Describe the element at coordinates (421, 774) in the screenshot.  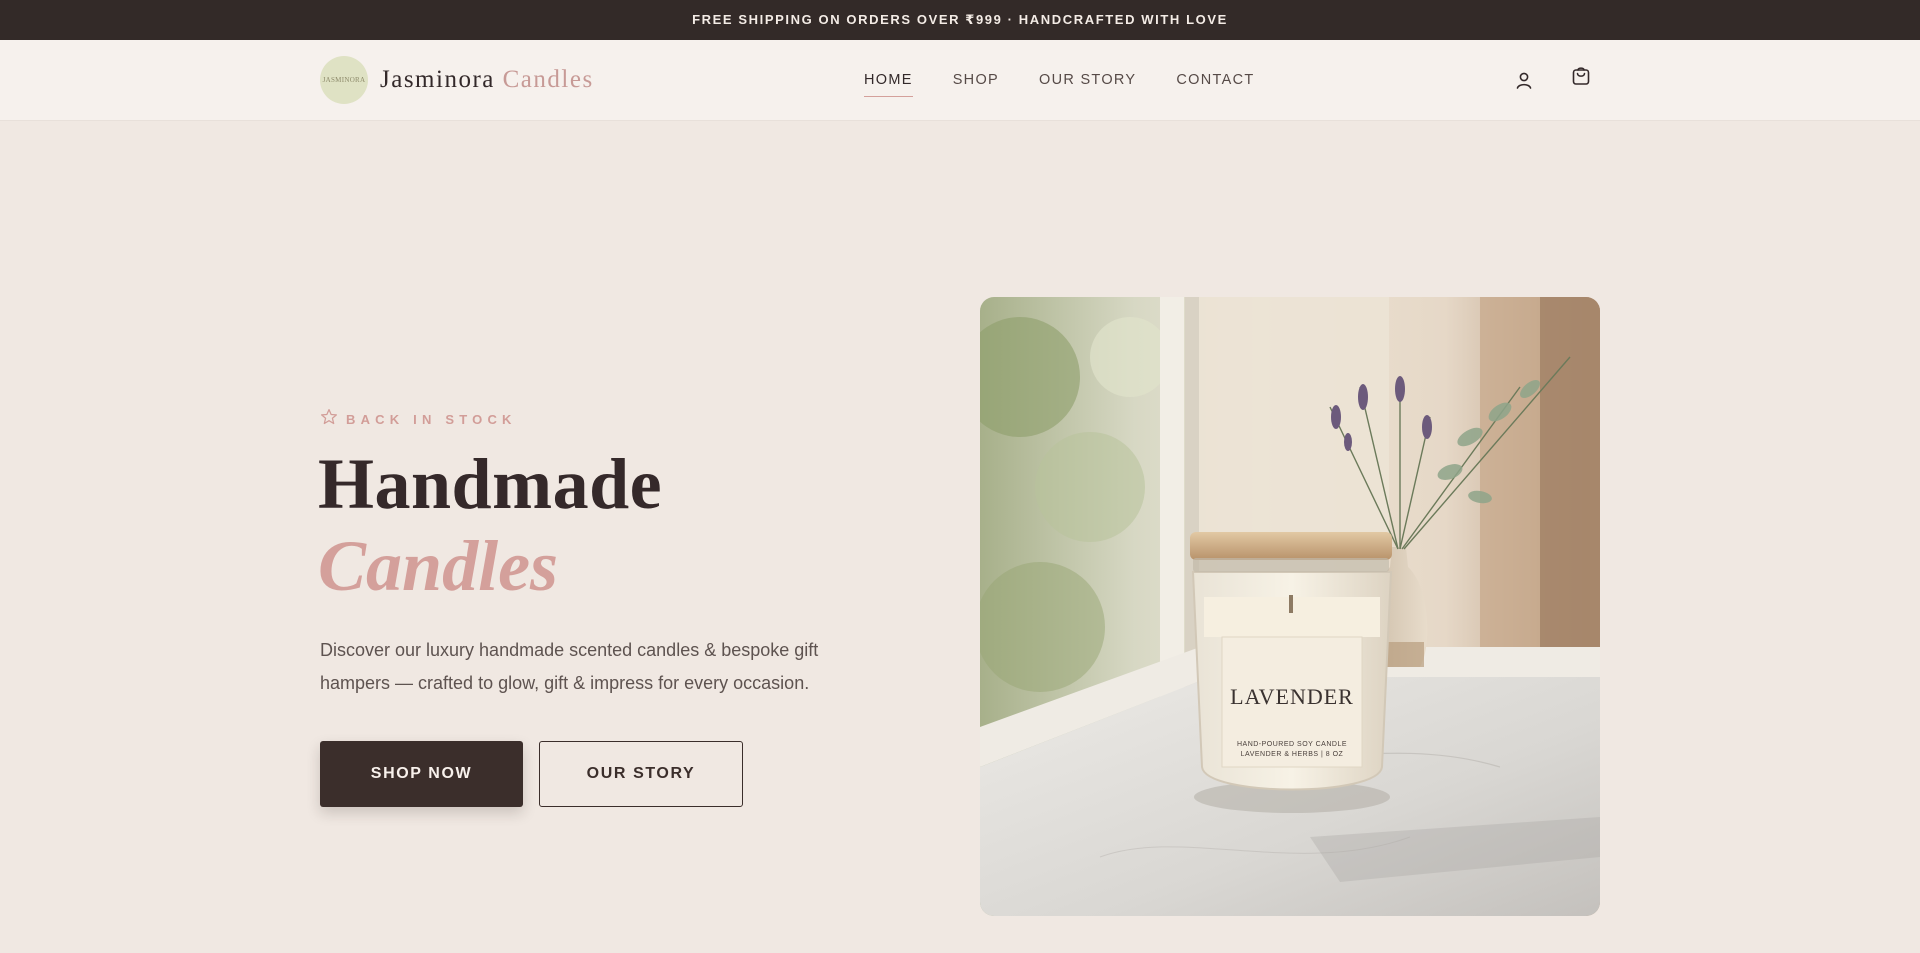
I see `shop-now-button: SHOP NOW` at that location.